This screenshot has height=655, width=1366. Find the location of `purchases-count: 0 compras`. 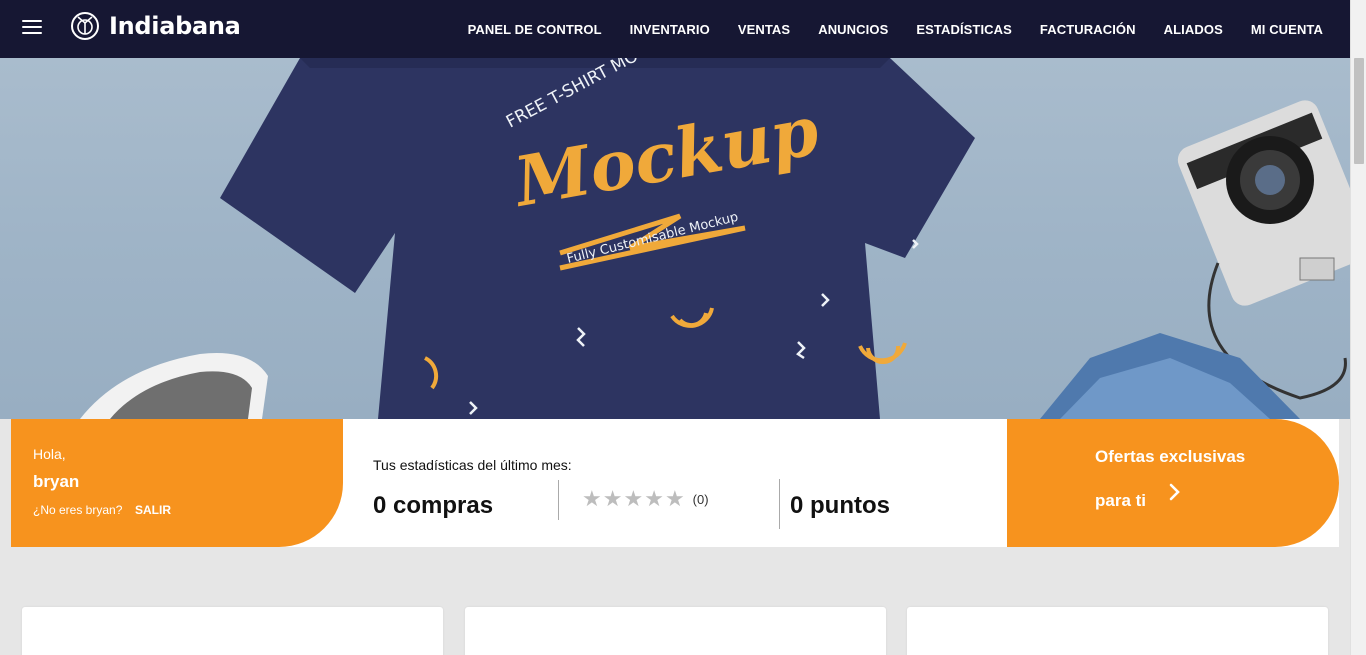

purchases-count: 0 compras is located at coordinates (433, 505).